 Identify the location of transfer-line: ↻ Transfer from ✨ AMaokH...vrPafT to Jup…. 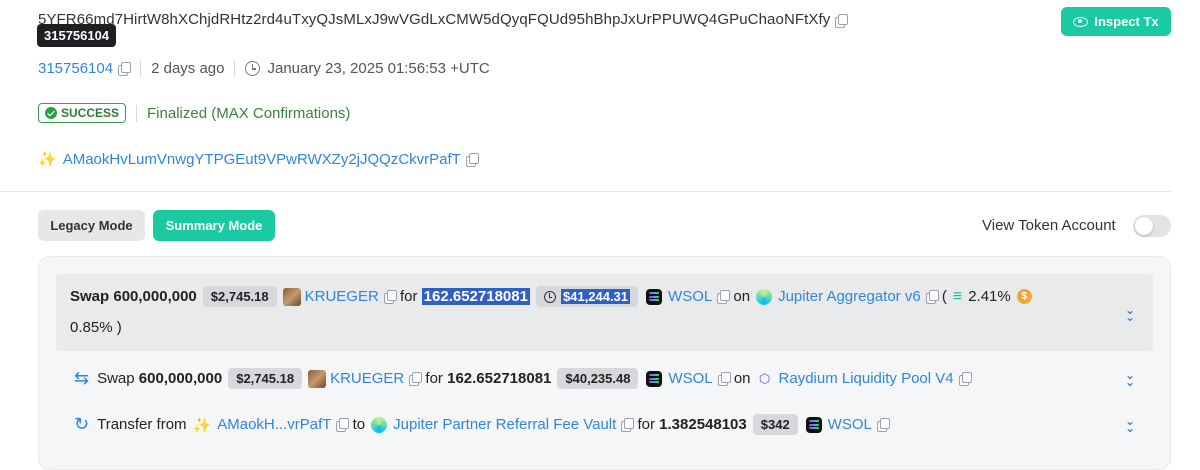
(482, 424).